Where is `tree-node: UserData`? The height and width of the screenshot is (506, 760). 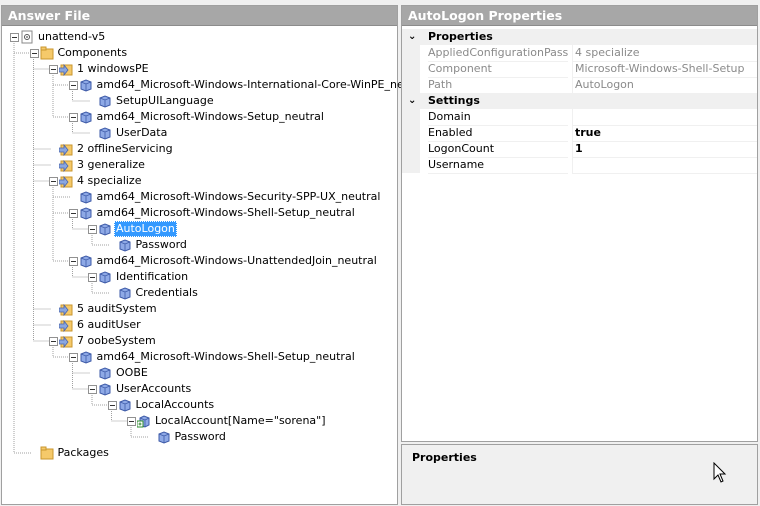 tree-node: UserData is located at coordinates (199, 133).